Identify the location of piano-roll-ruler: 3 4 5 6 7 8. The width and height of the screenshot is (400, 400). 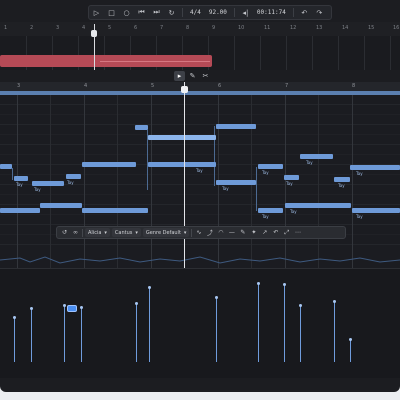
(200, 86).